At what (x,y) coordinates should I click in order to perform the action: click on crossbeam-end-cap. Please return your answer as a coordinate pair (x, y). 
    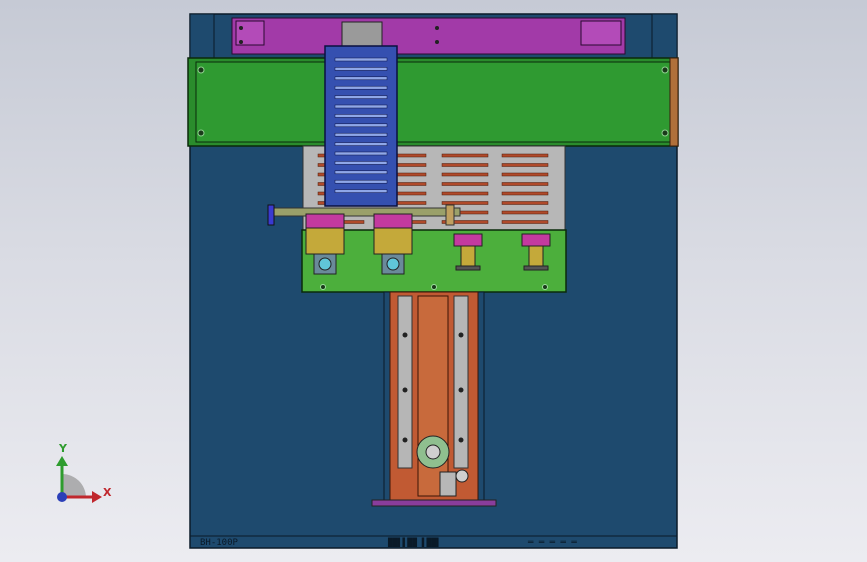
    Looking at the image, I should click on (674, 102).